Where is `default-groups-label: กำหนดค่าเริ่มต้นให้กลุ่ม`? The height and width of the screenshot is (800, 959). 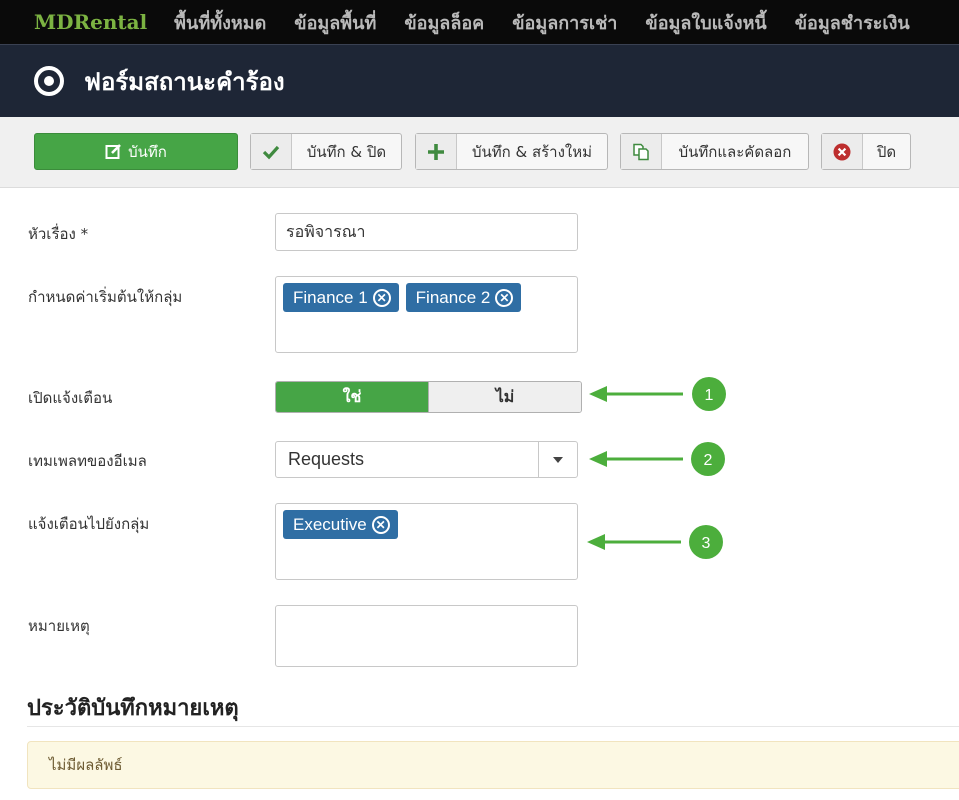 default-groups-label: กำหนดค่าเริ่มต้นให้กลุ่ม is located at coordinates (105, 297).